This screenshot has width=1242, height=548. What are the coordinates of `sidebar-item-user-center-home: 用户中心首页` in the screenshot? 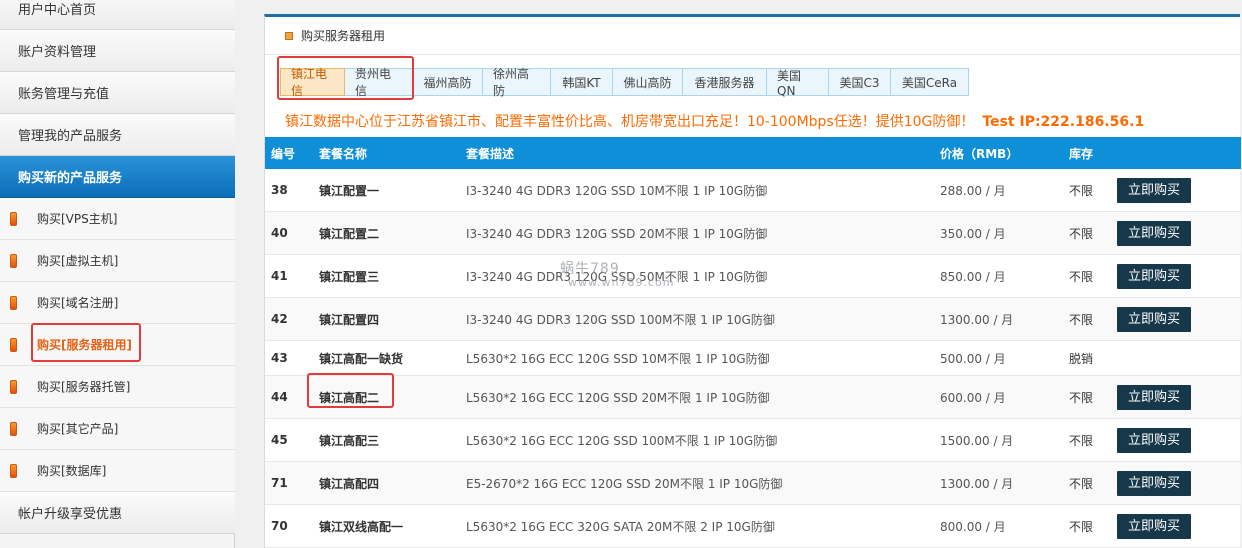 It's located at (117, 15).